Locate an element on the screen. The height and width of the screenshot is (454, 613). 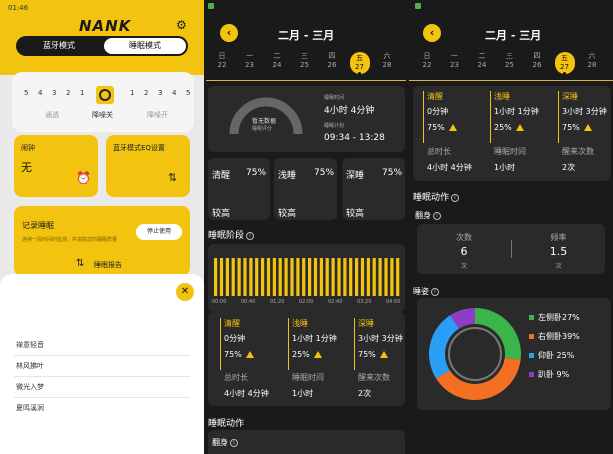
alarm-value: 无 is located at coordinates (26, 167).